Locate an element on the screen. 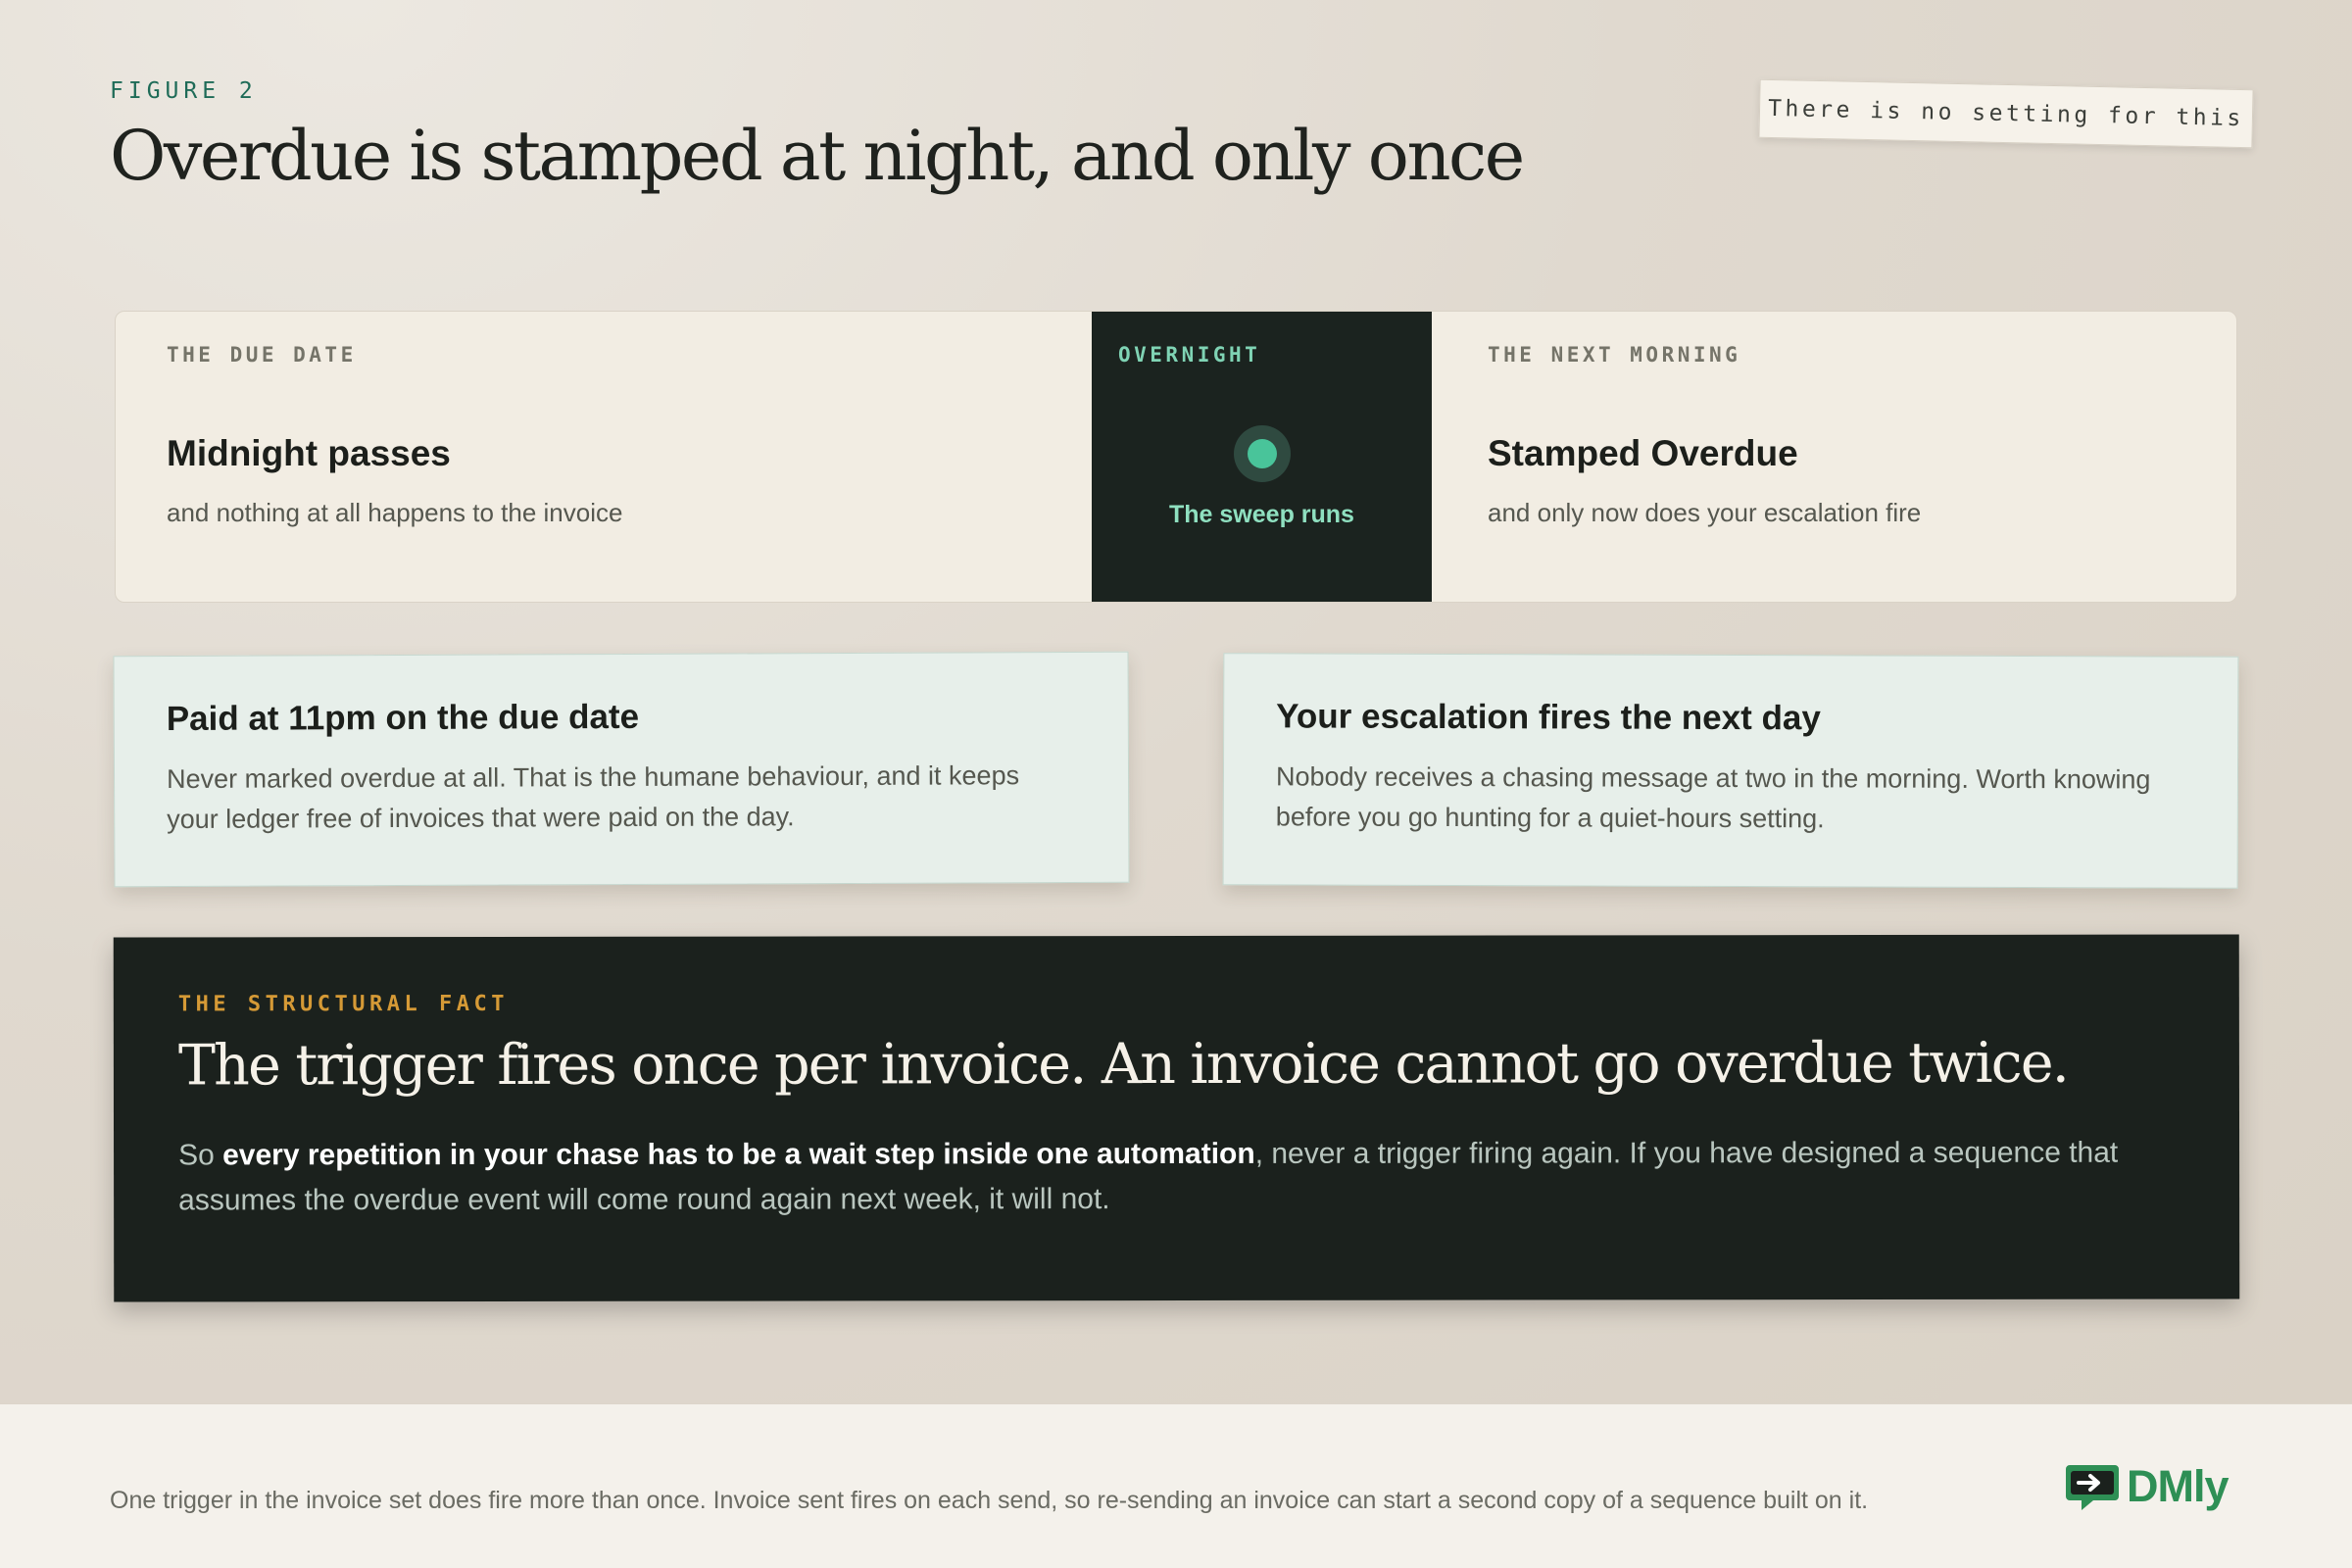  next-morning-subtitle: and only now does your escalation fire is located at coordinates (1705, 512).